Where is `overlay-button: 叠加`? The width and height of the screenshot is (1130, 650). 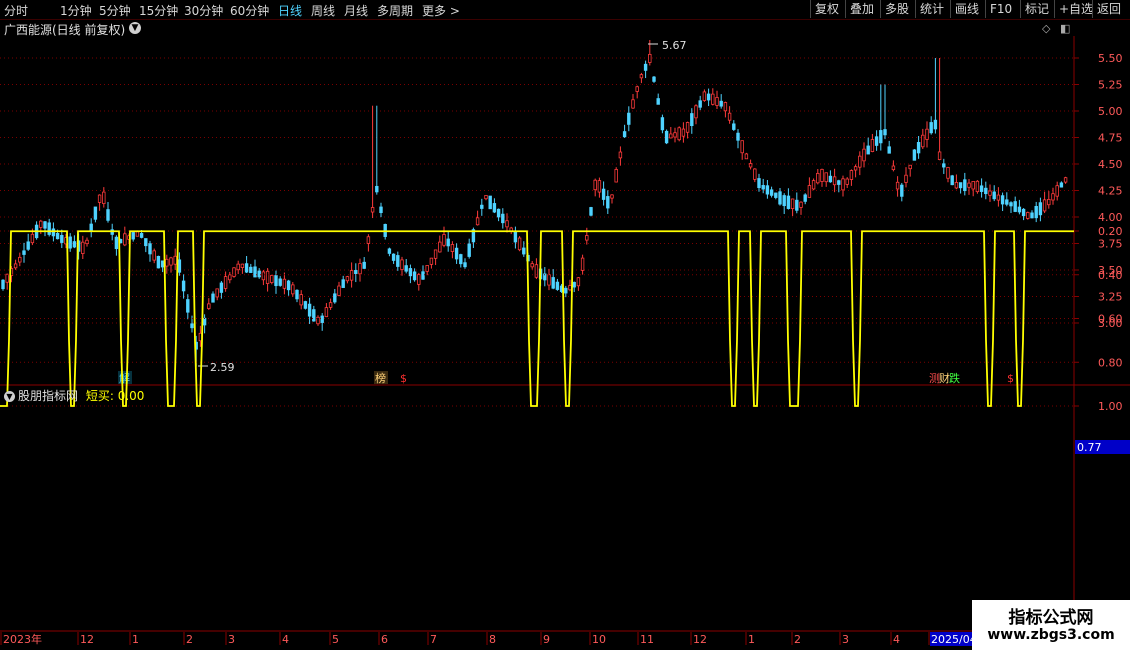
overlay-button: 叠加 is located at coordinates (861, 9).